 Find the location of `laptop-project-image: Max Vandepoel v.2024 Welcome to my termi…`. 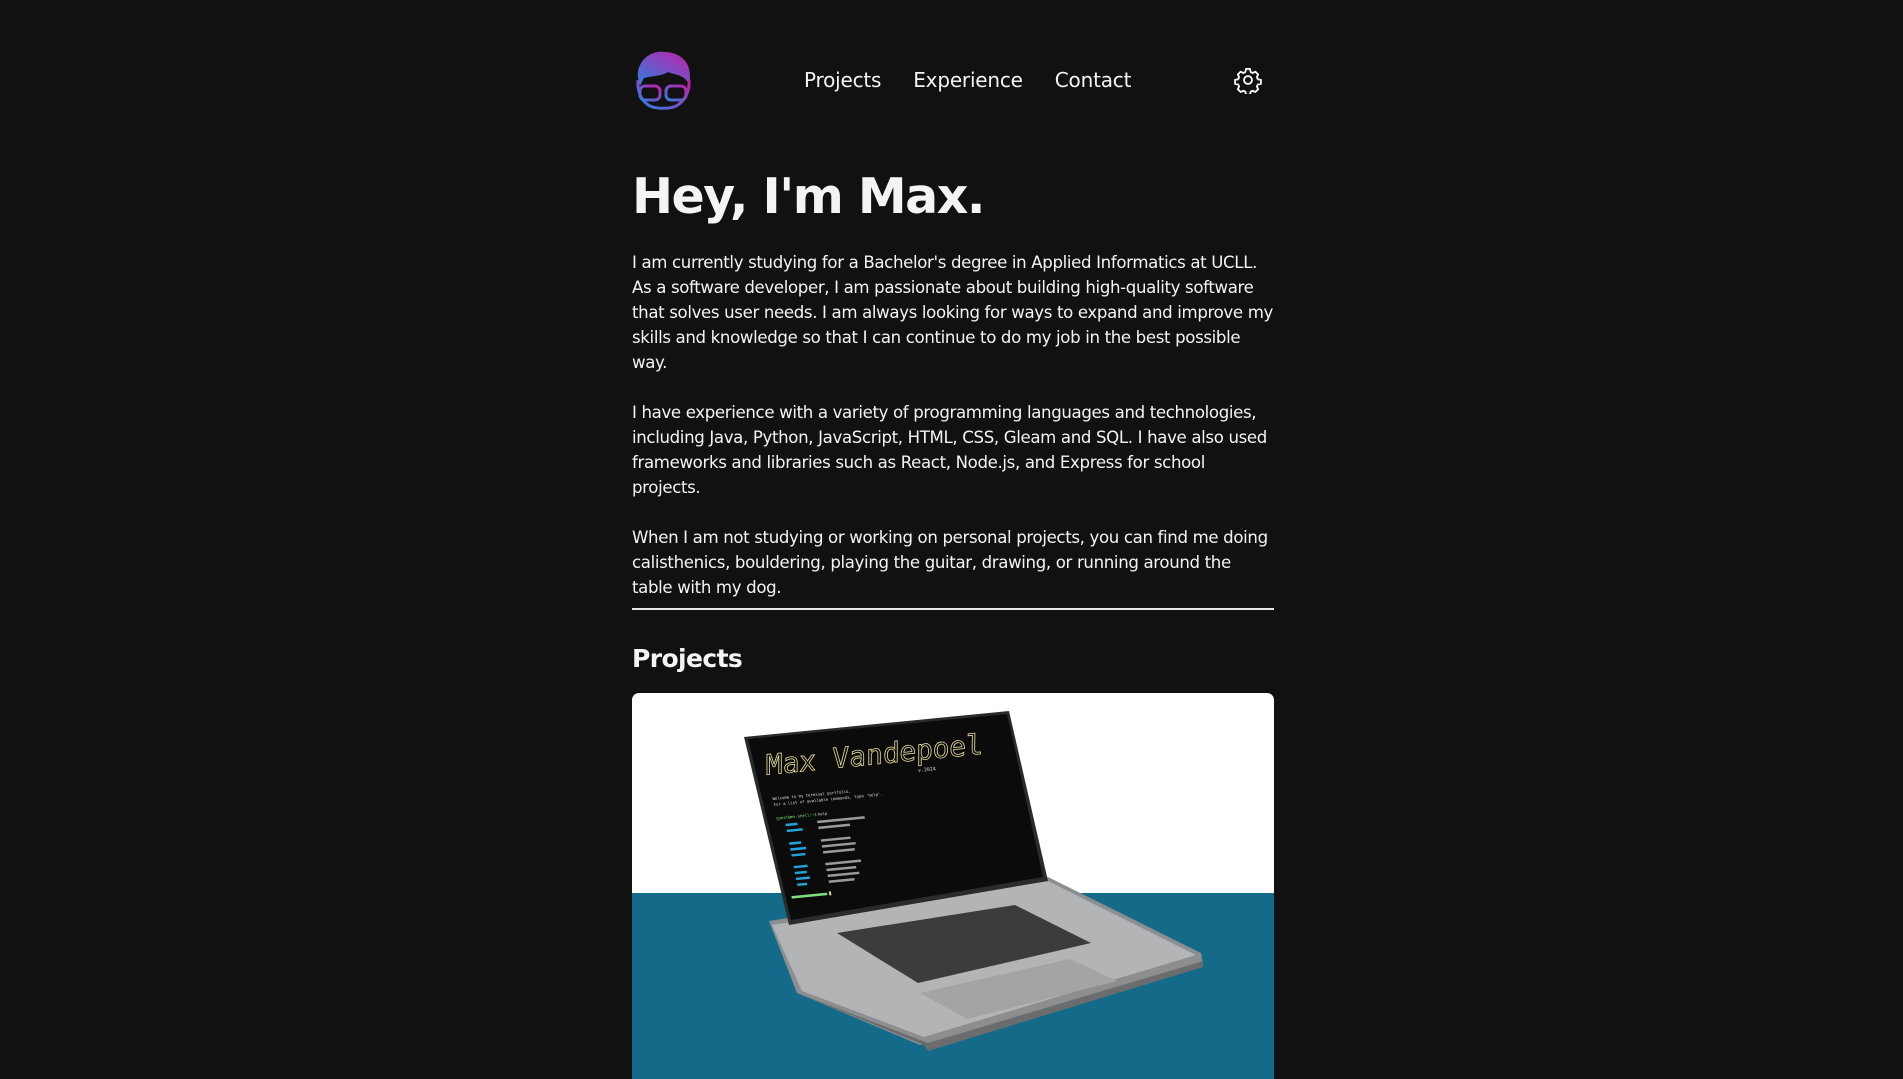

laptop-project-image: Max Vandepoel v.2024 Welcome to my termi… is located at coordinates (973, 881).